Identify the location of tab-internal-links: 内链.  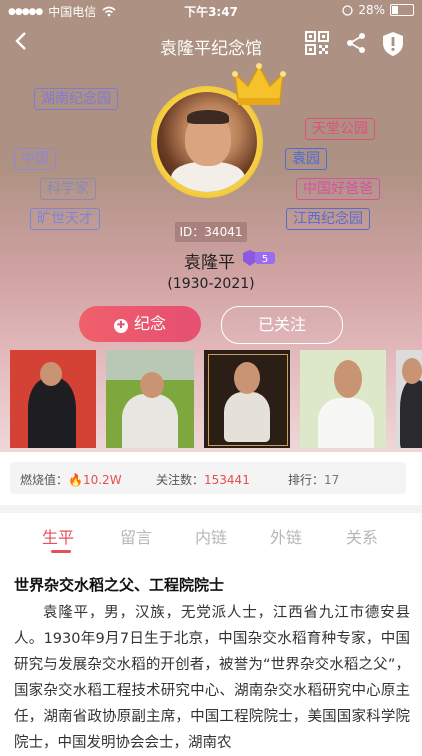
(211, 536).